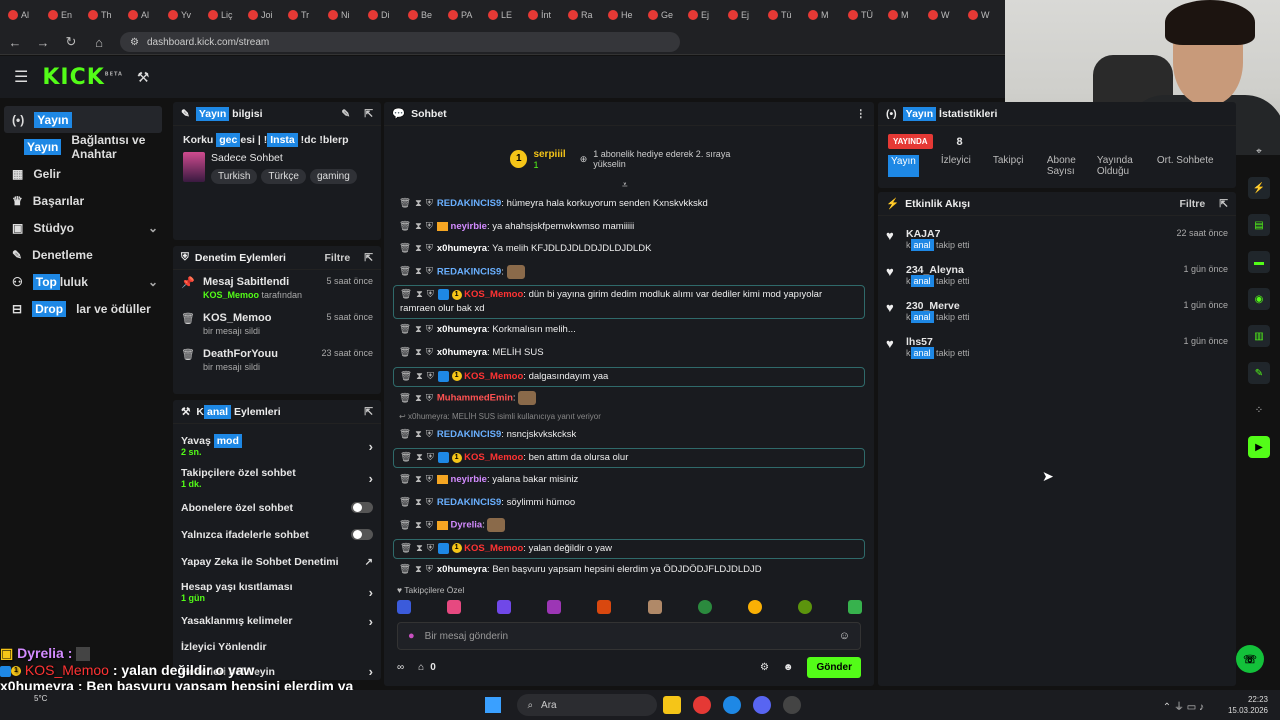 The width and height of the screenshot is (1280, 720). I want to click on slow-mode-row: Yavaş mod 2 sn. ›, so click(277, 446).